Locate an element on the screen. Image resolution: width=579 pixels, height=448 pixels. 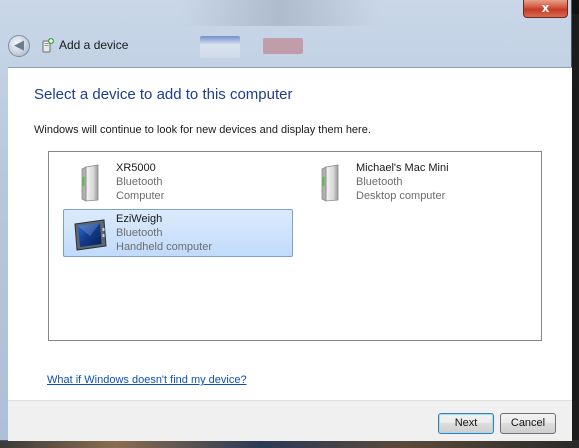
device-item-selected: EziWeigh Bluetooth Handheld computer is located at coordinates (178, 233).